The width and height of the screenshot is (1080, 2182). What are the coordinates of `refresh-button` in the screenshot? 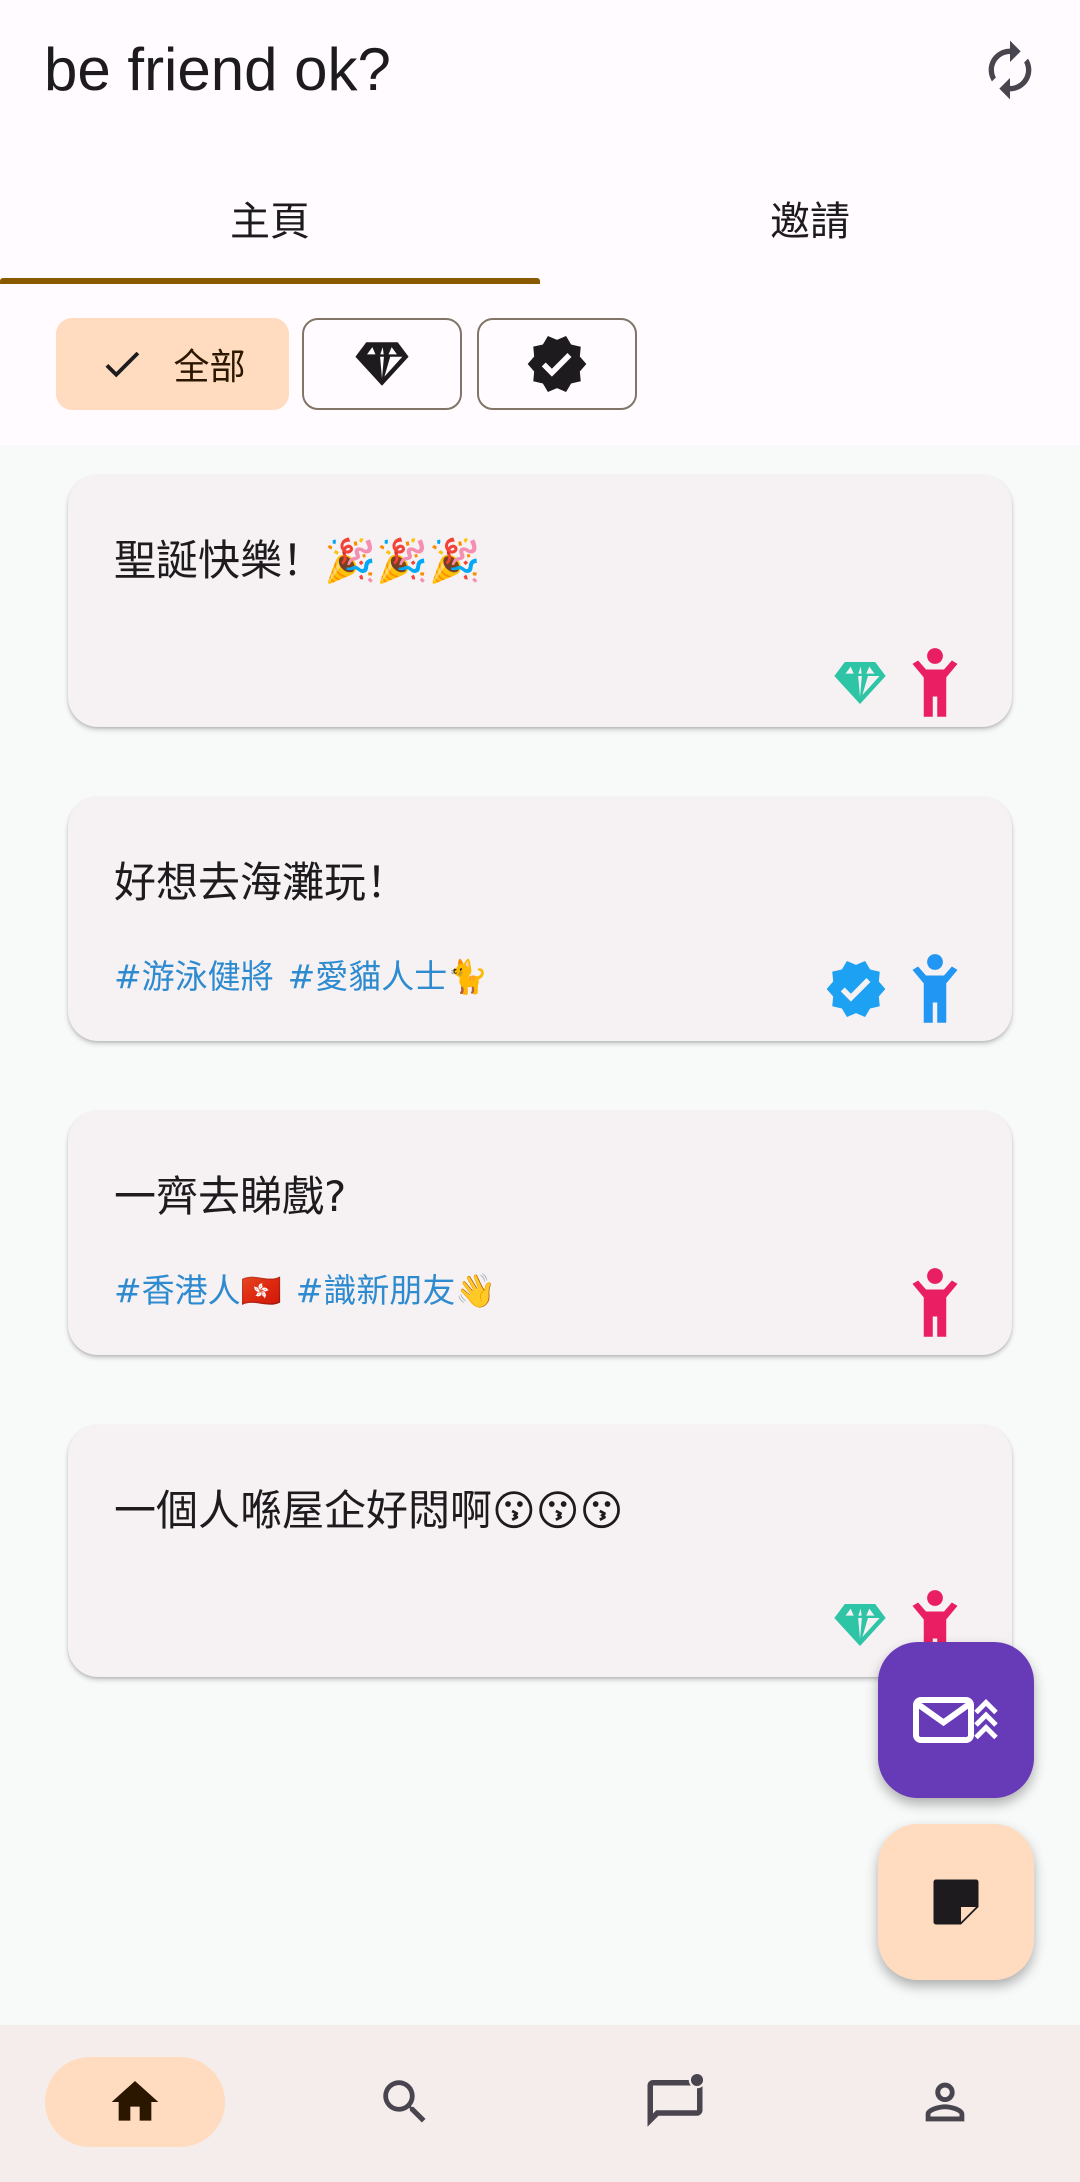 It's located at (1010, 70).